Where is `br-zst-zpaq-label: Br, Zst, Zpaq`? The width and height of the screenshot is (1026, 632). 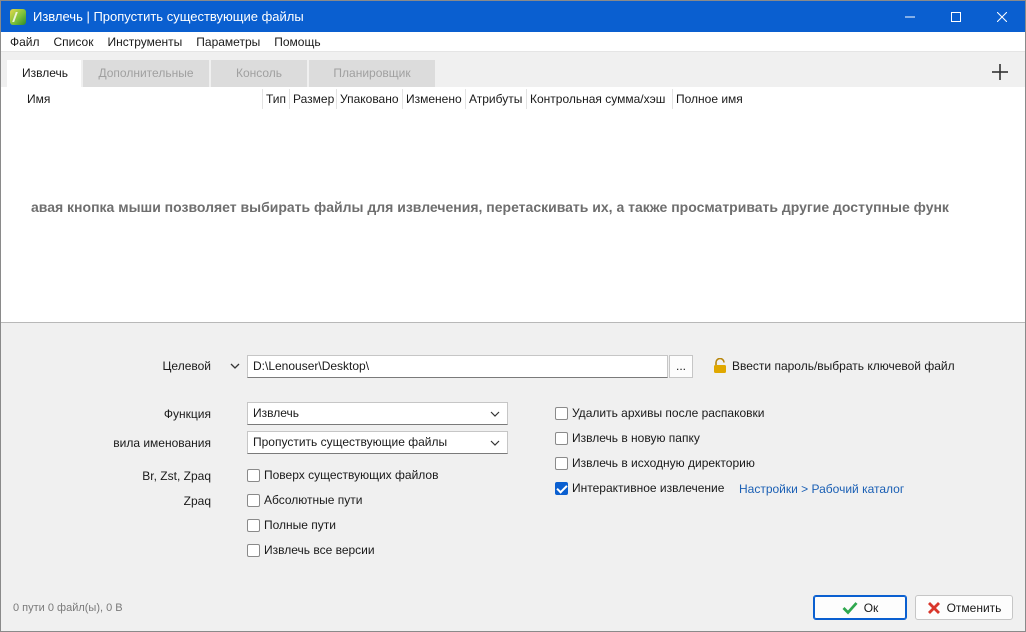
br-zst-zpaq-label: Br, Zst, Zpaq is located at coordinates (176, 476).